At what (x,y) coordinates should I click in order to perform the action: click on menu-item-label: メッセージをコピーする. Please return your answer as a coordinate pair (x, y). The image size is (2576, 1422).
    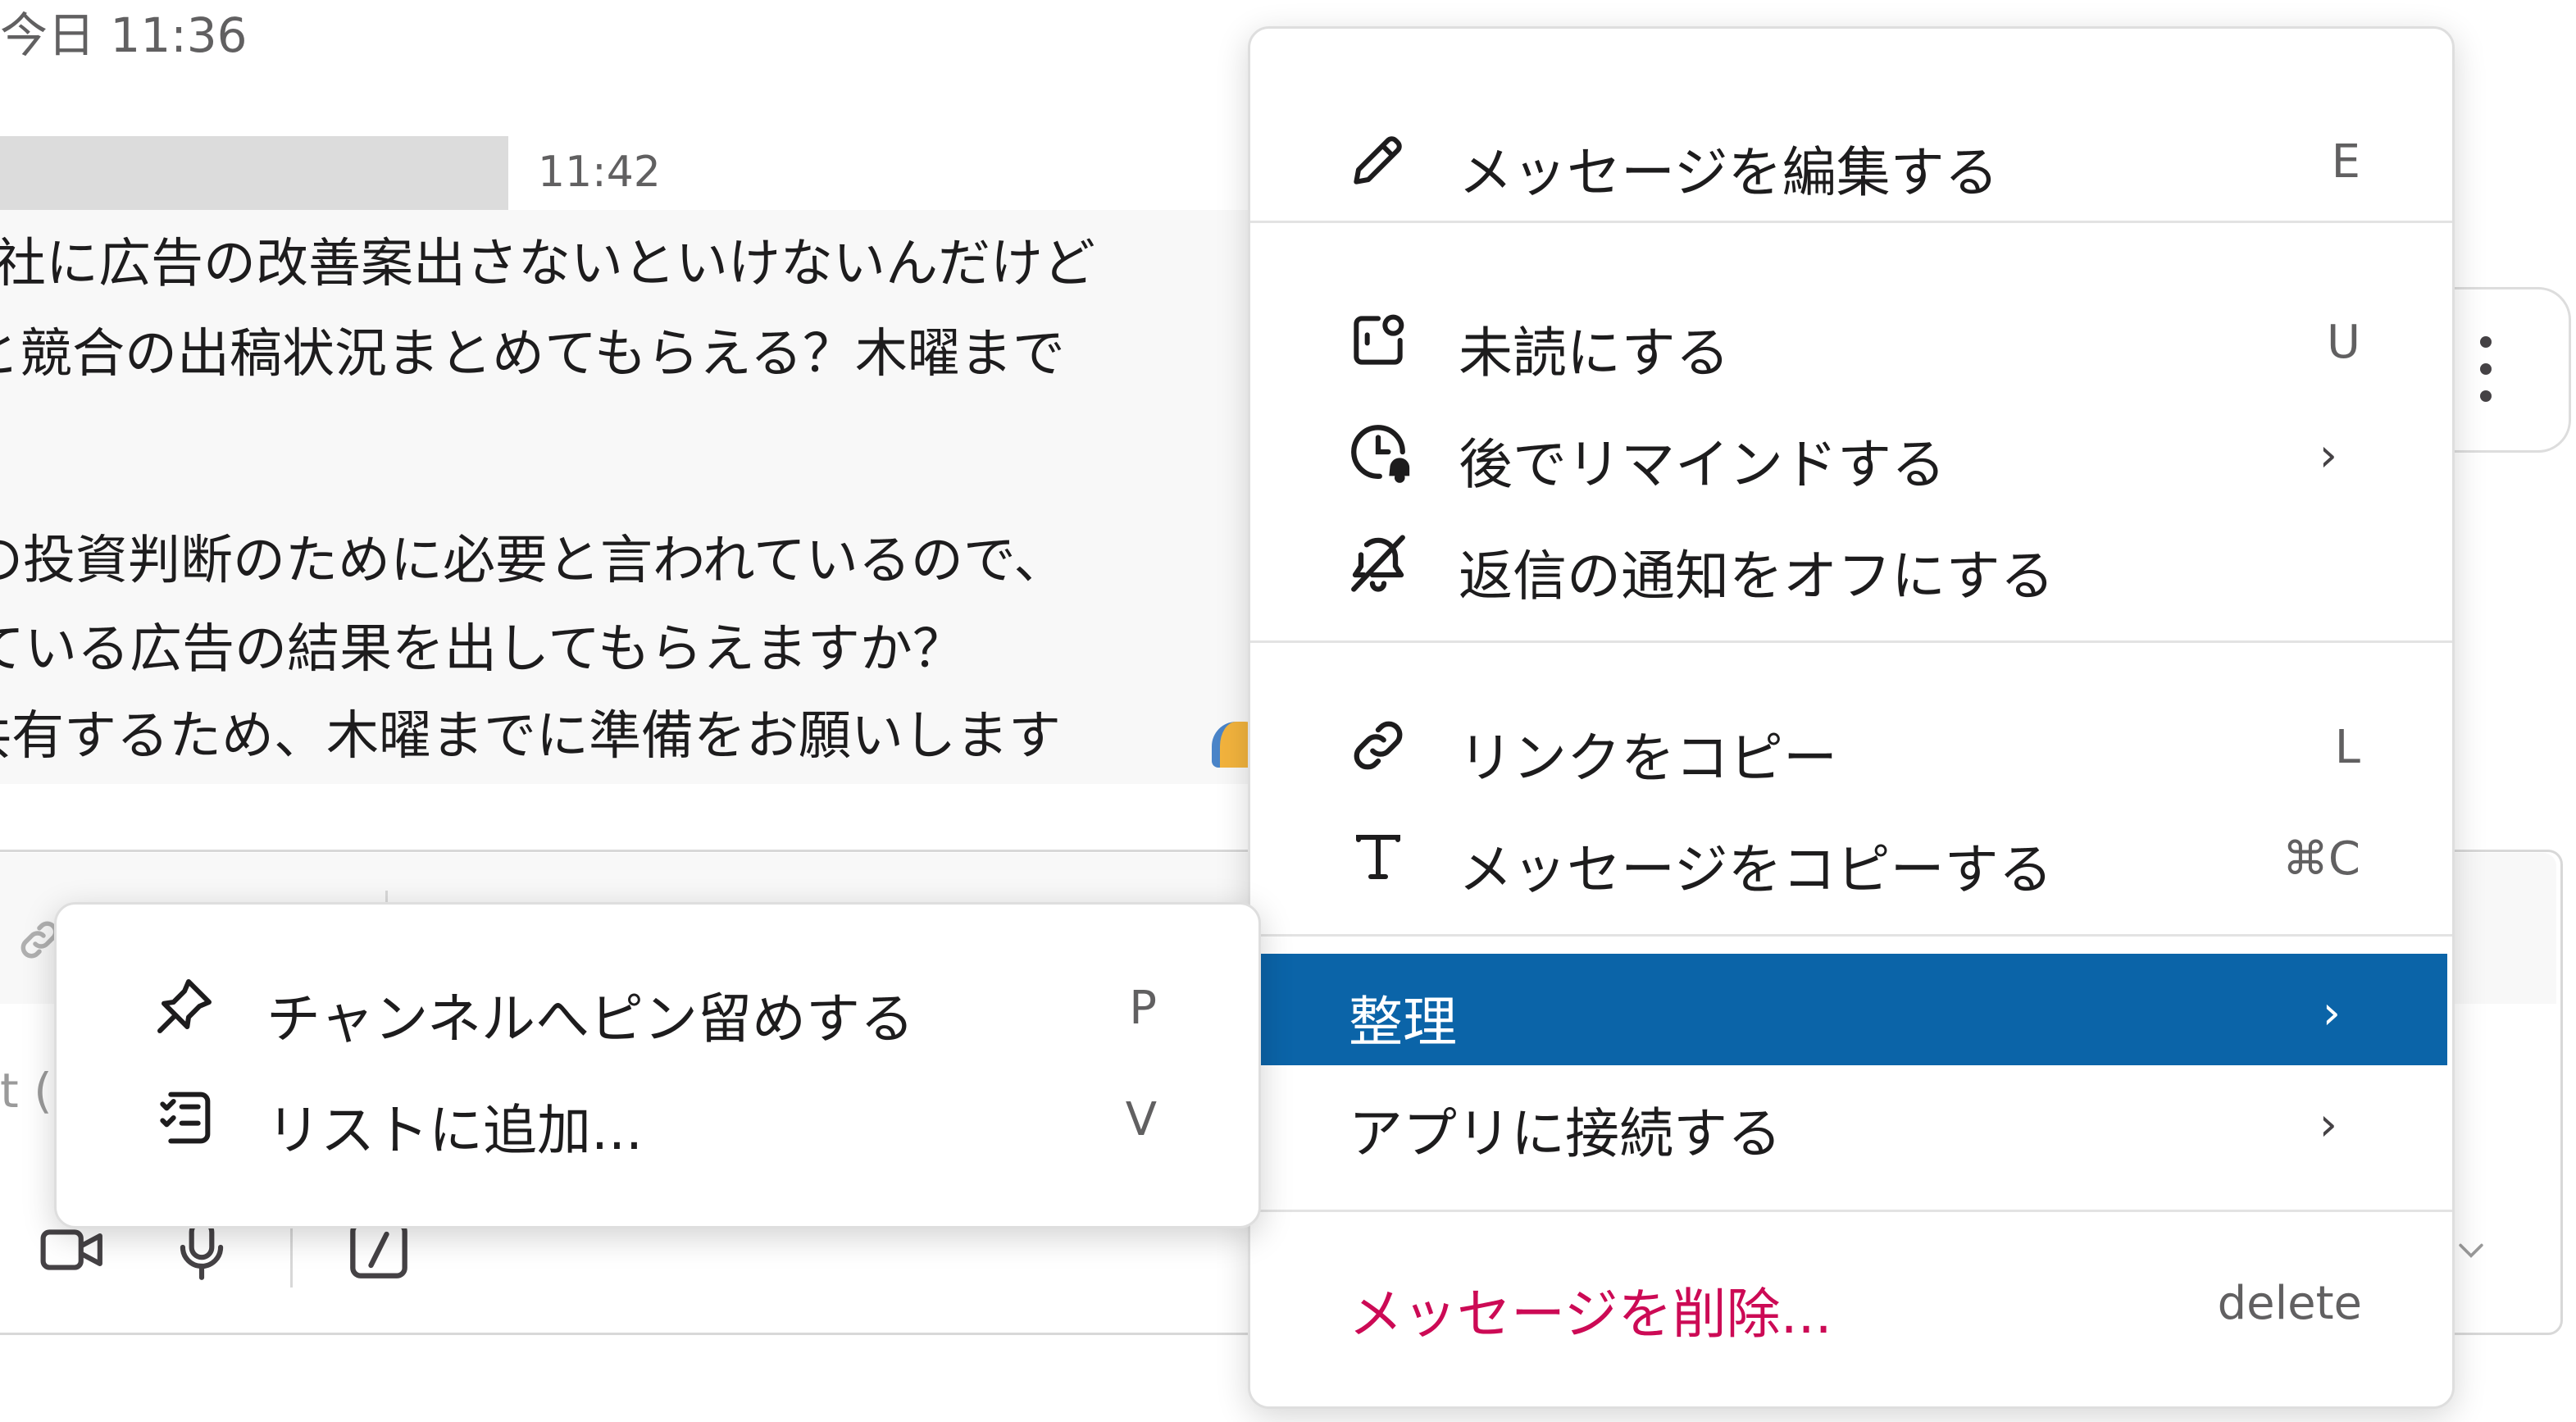
    Looking at the image, I should click on (1756, 869).